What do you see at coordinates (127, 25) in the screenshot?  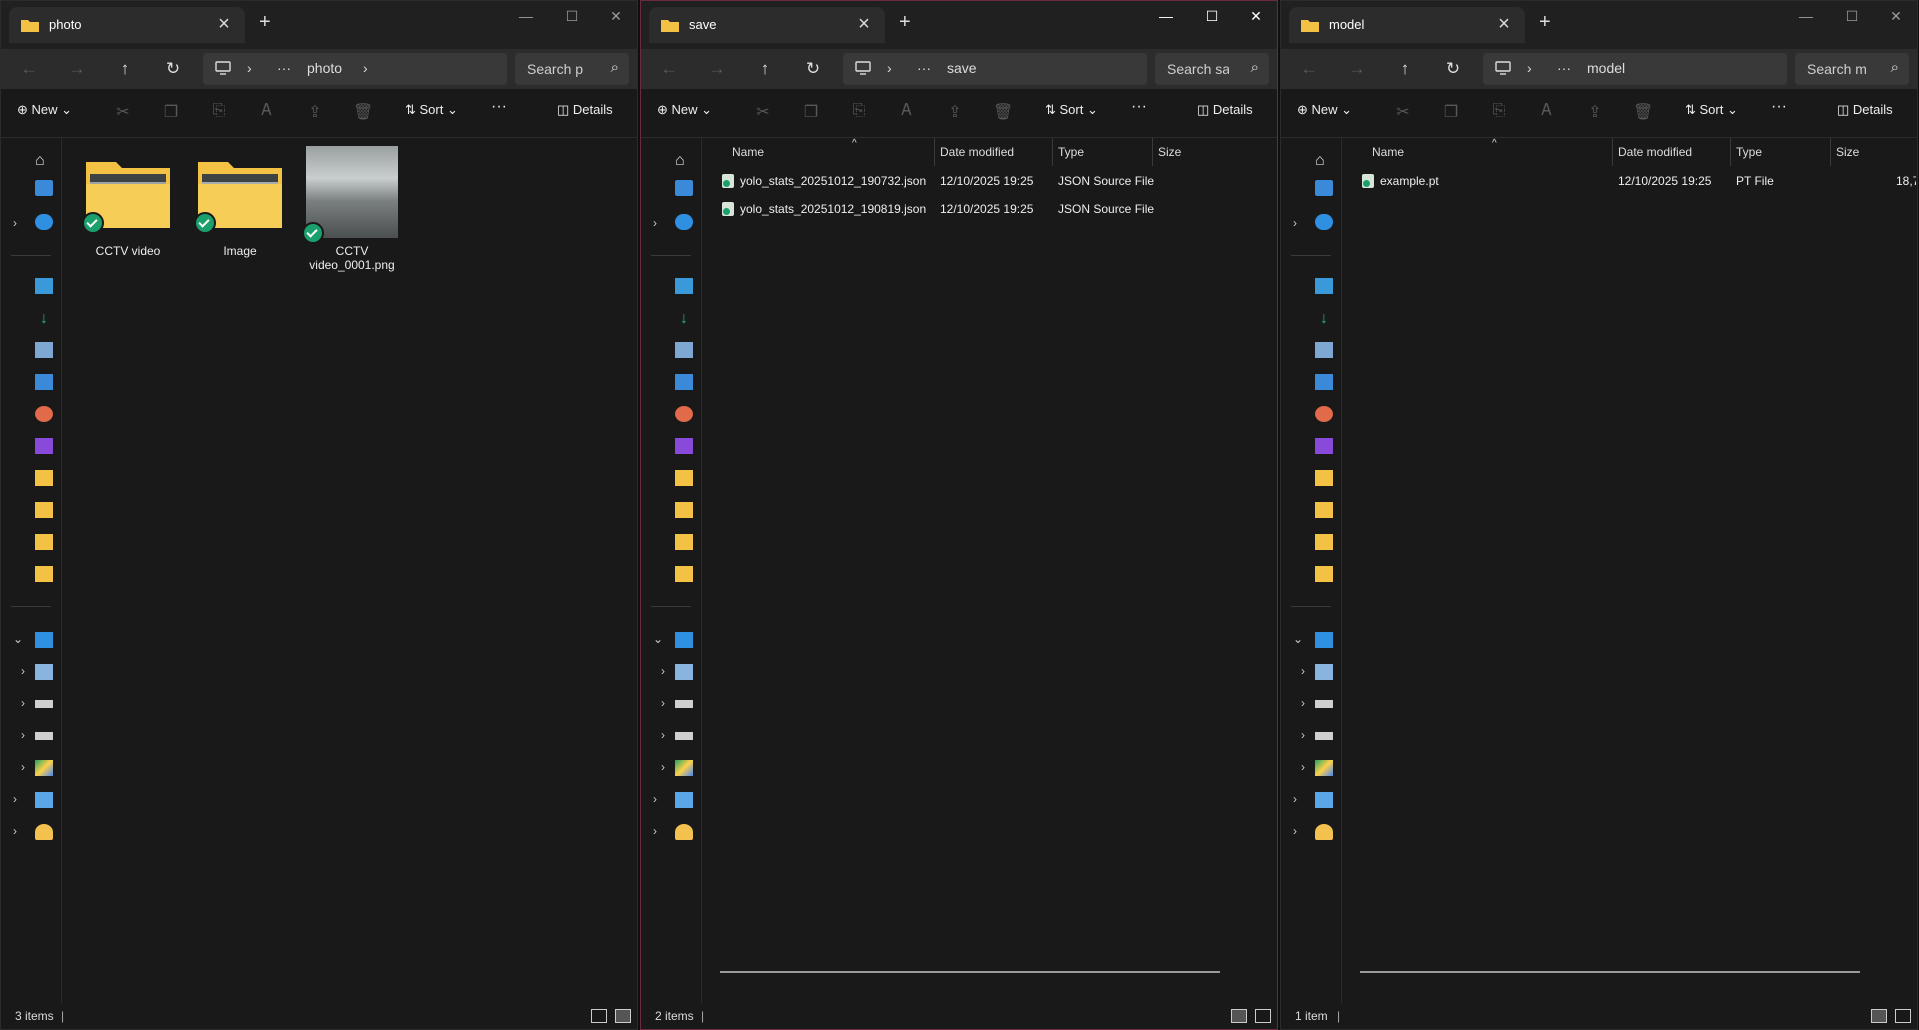 I see `tab-photo: photo ×` at bounding box center [127, 25].